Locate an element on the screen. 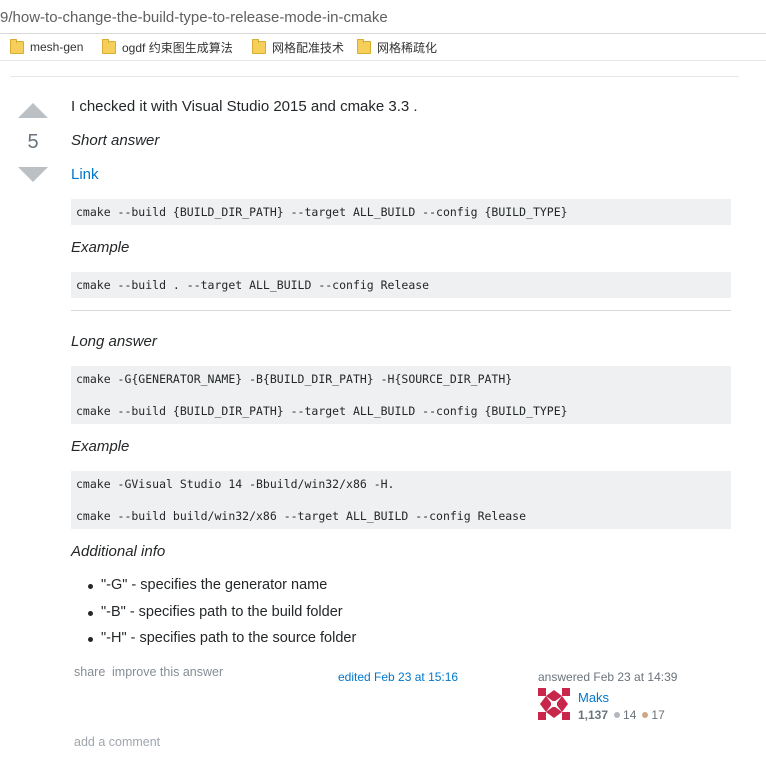 The width and height of the screenshot is (766, 769). bronze-badge-count: 17 is located at coordinates (658, 715).